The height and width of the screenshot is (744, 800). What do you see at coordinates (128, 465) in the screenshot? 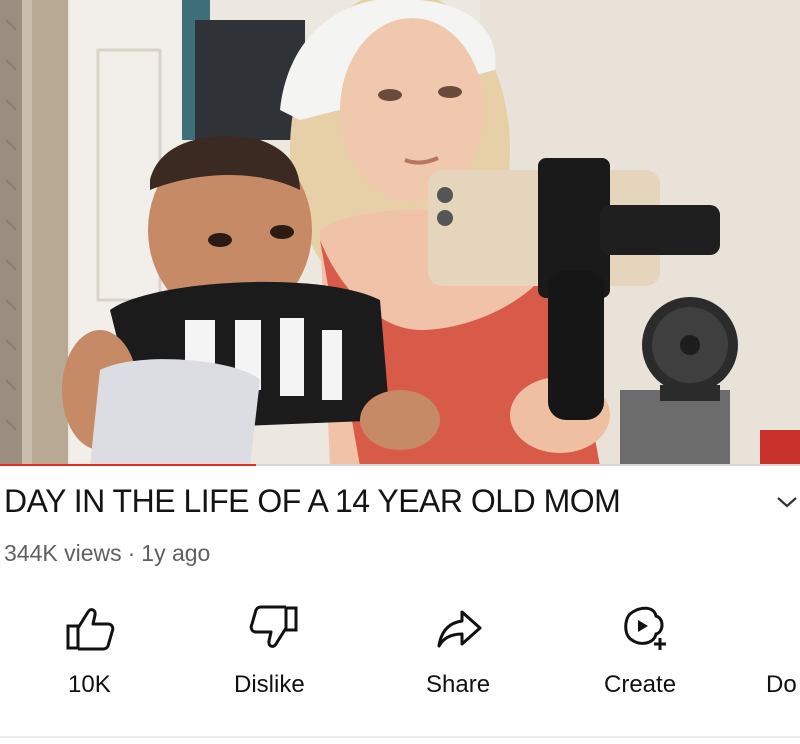
I see `progress-bar-fill` at bounding box center [128, 465].